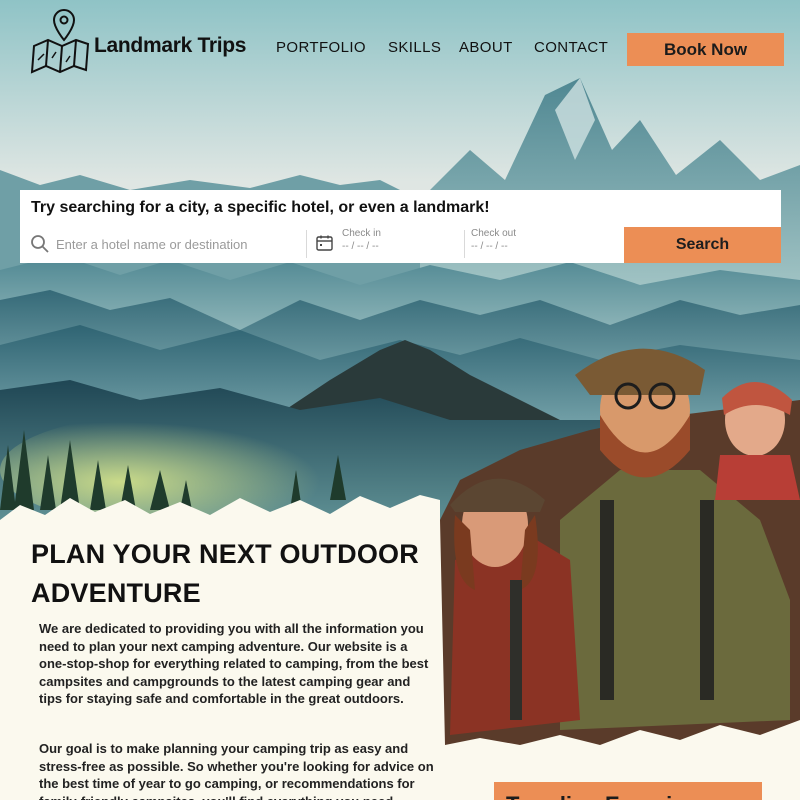 The width and height of the screenshot is (800, 800). What do you see at coordinates (705, 49) in the screenshot?
I see `book-now-button: Book Now` at bounding box center [705, 49].